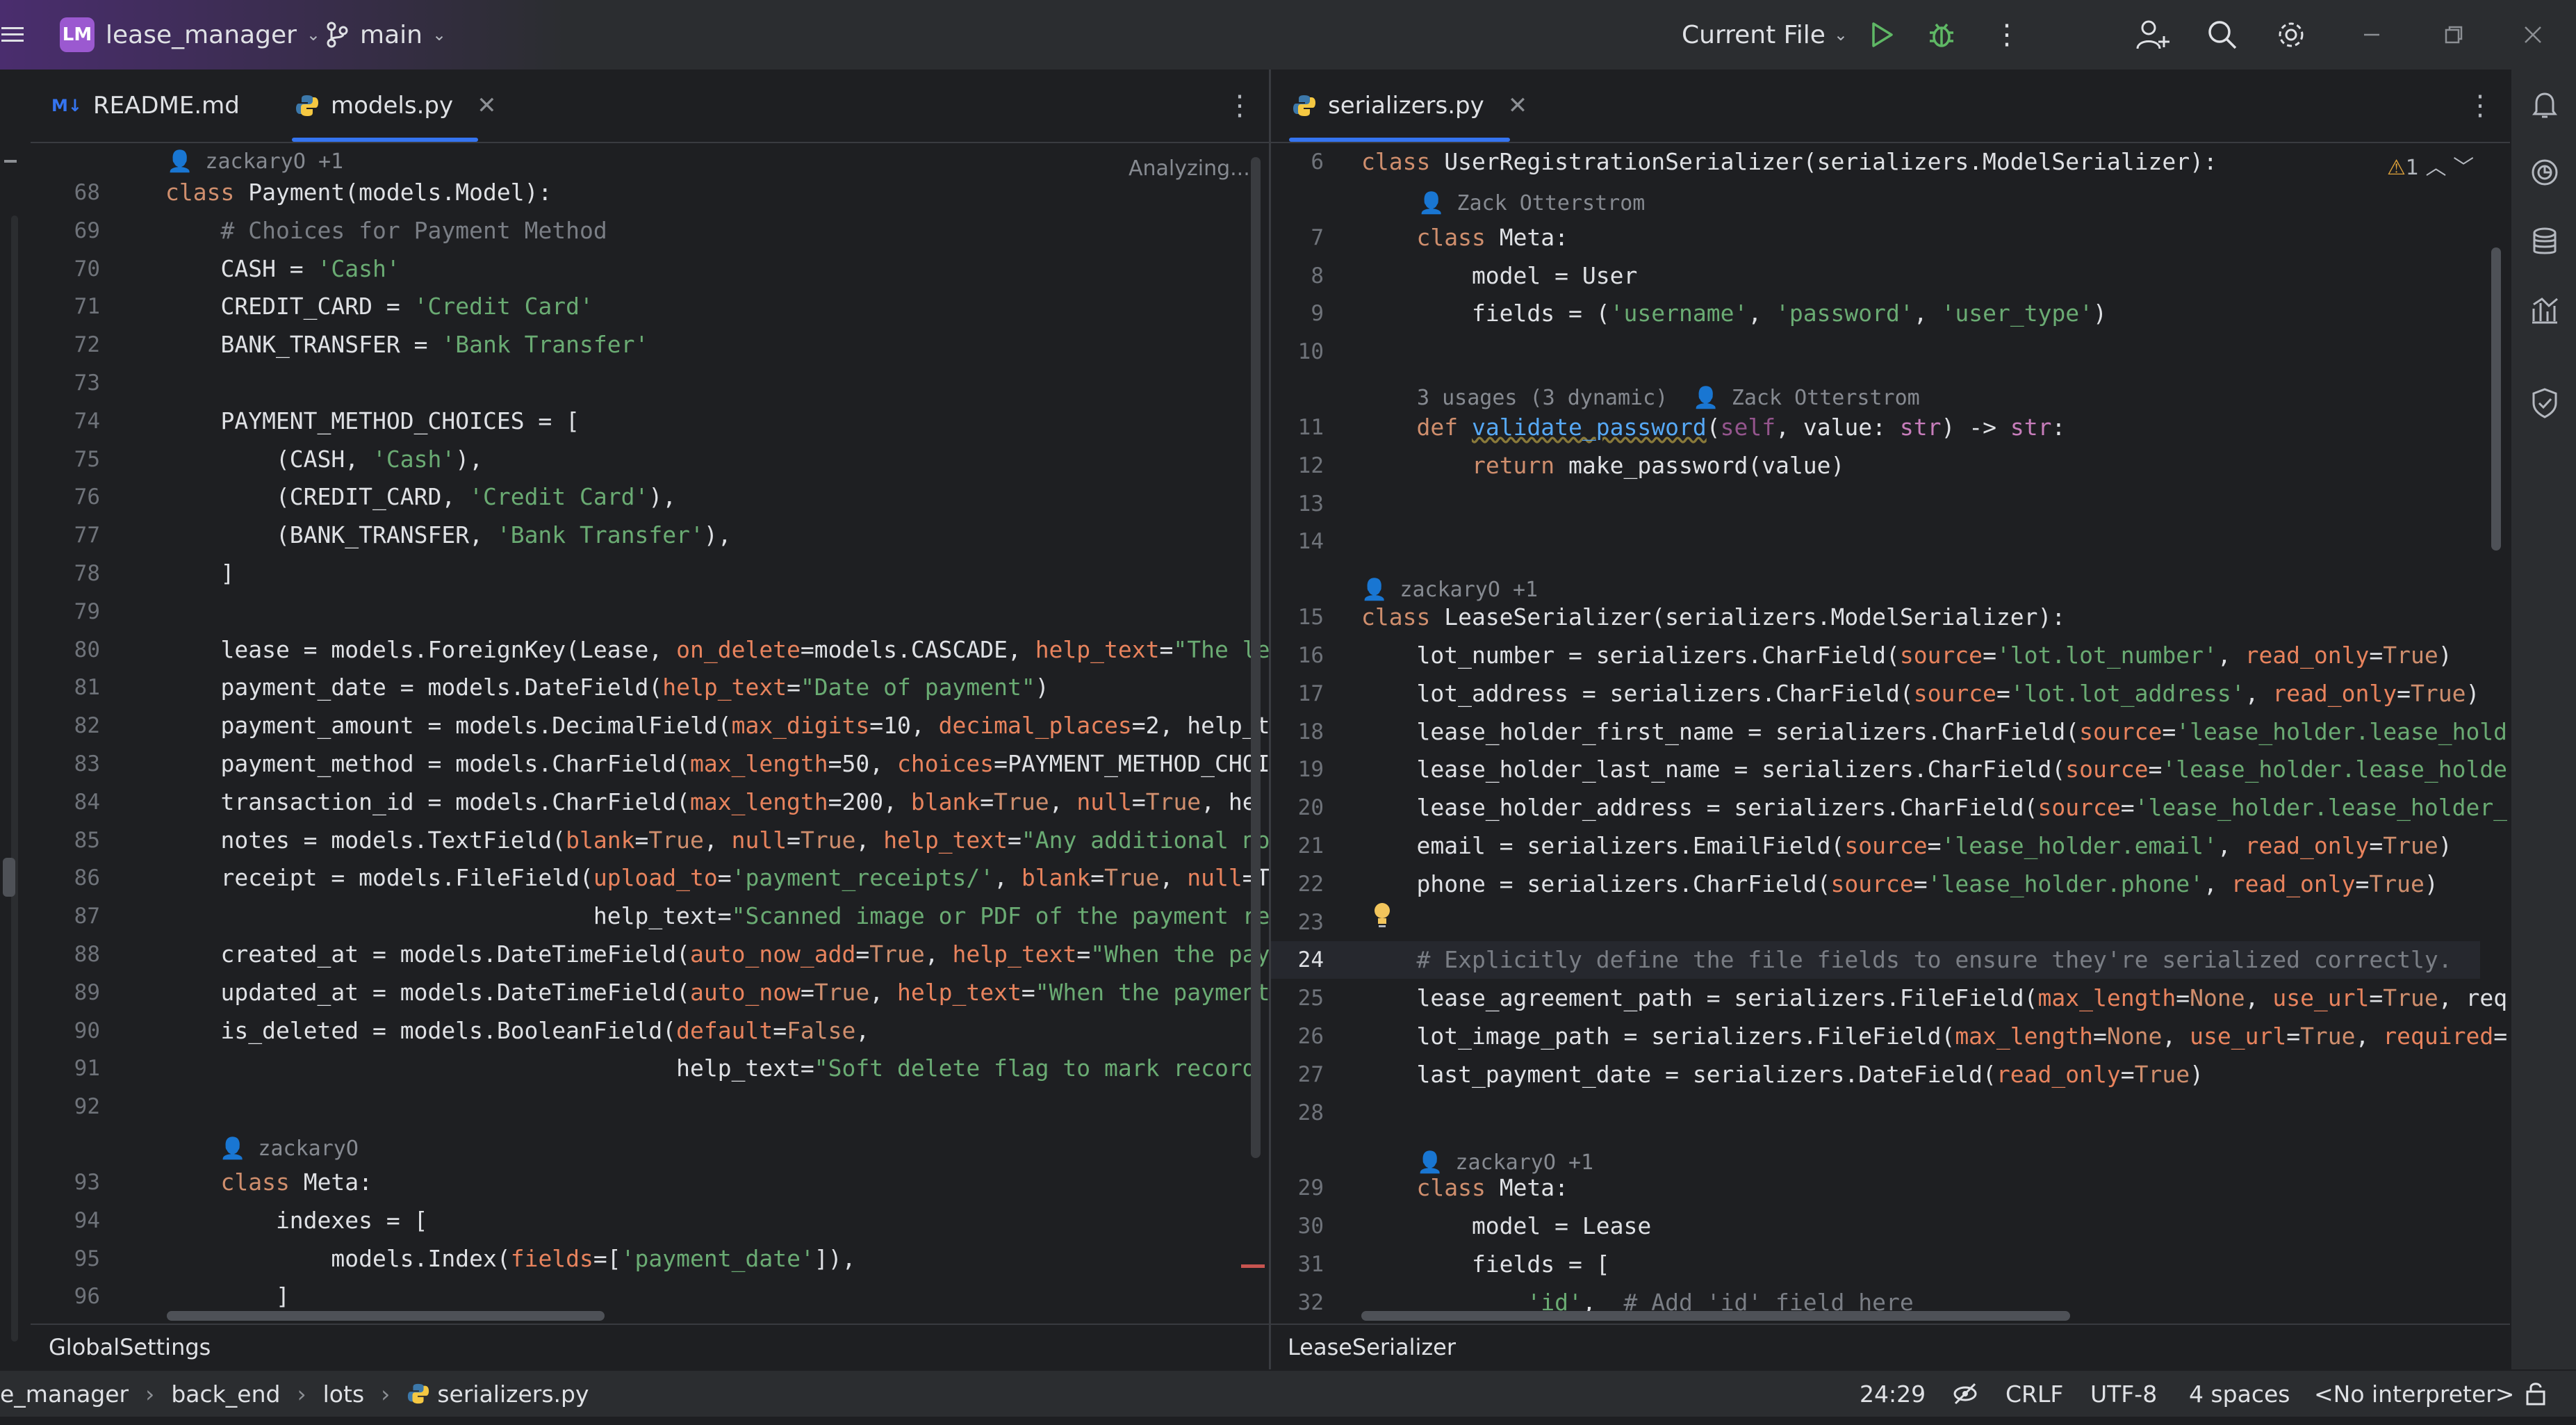  Describe the element at coordinates (145, 106) in the screenshot. I see `tab-readme: M↓ README.md` at that location.